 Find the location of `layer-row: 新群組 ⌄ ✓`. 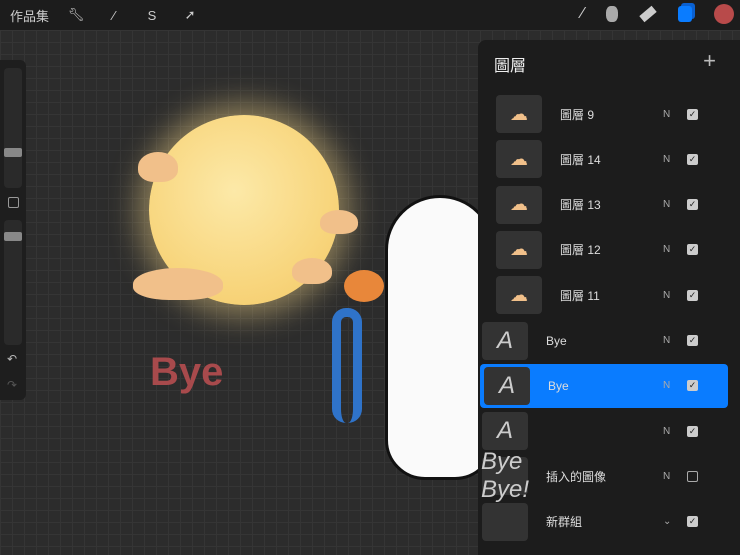

layer-row: 新群組 ⌄ ✓ is located at coordinates (603, 522).